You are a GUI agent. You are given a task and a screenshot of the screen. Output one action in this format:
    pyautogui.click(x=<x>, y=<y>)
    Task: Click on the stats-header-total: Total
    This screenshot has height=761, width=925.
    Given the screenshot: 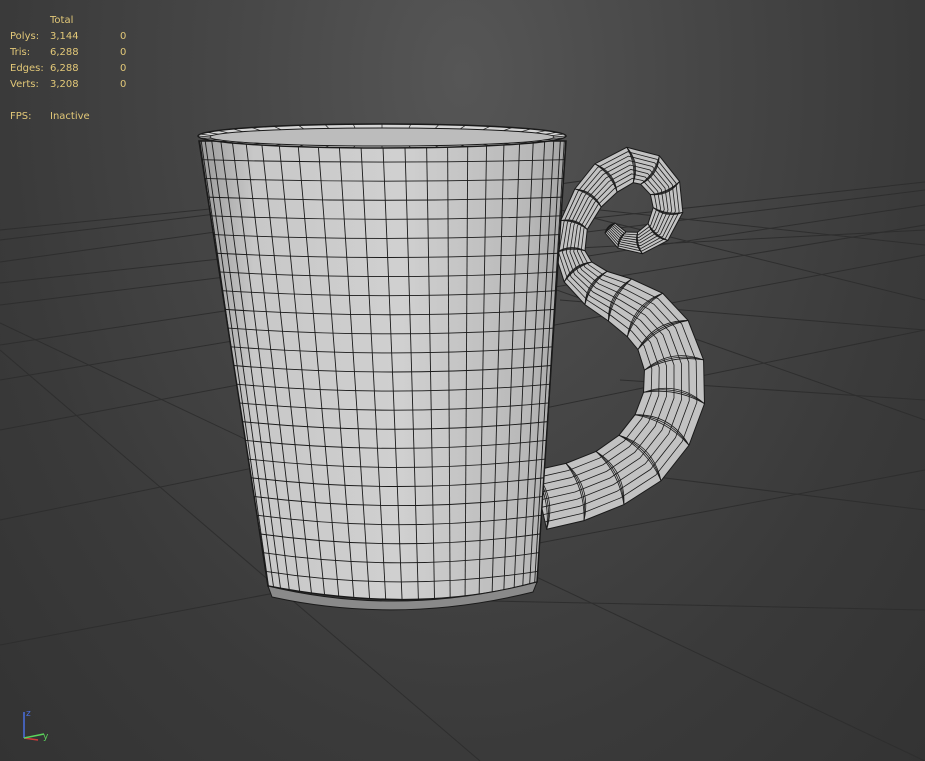 What is the action you would take?
    pyautogui.click(x=62, y=20)
    